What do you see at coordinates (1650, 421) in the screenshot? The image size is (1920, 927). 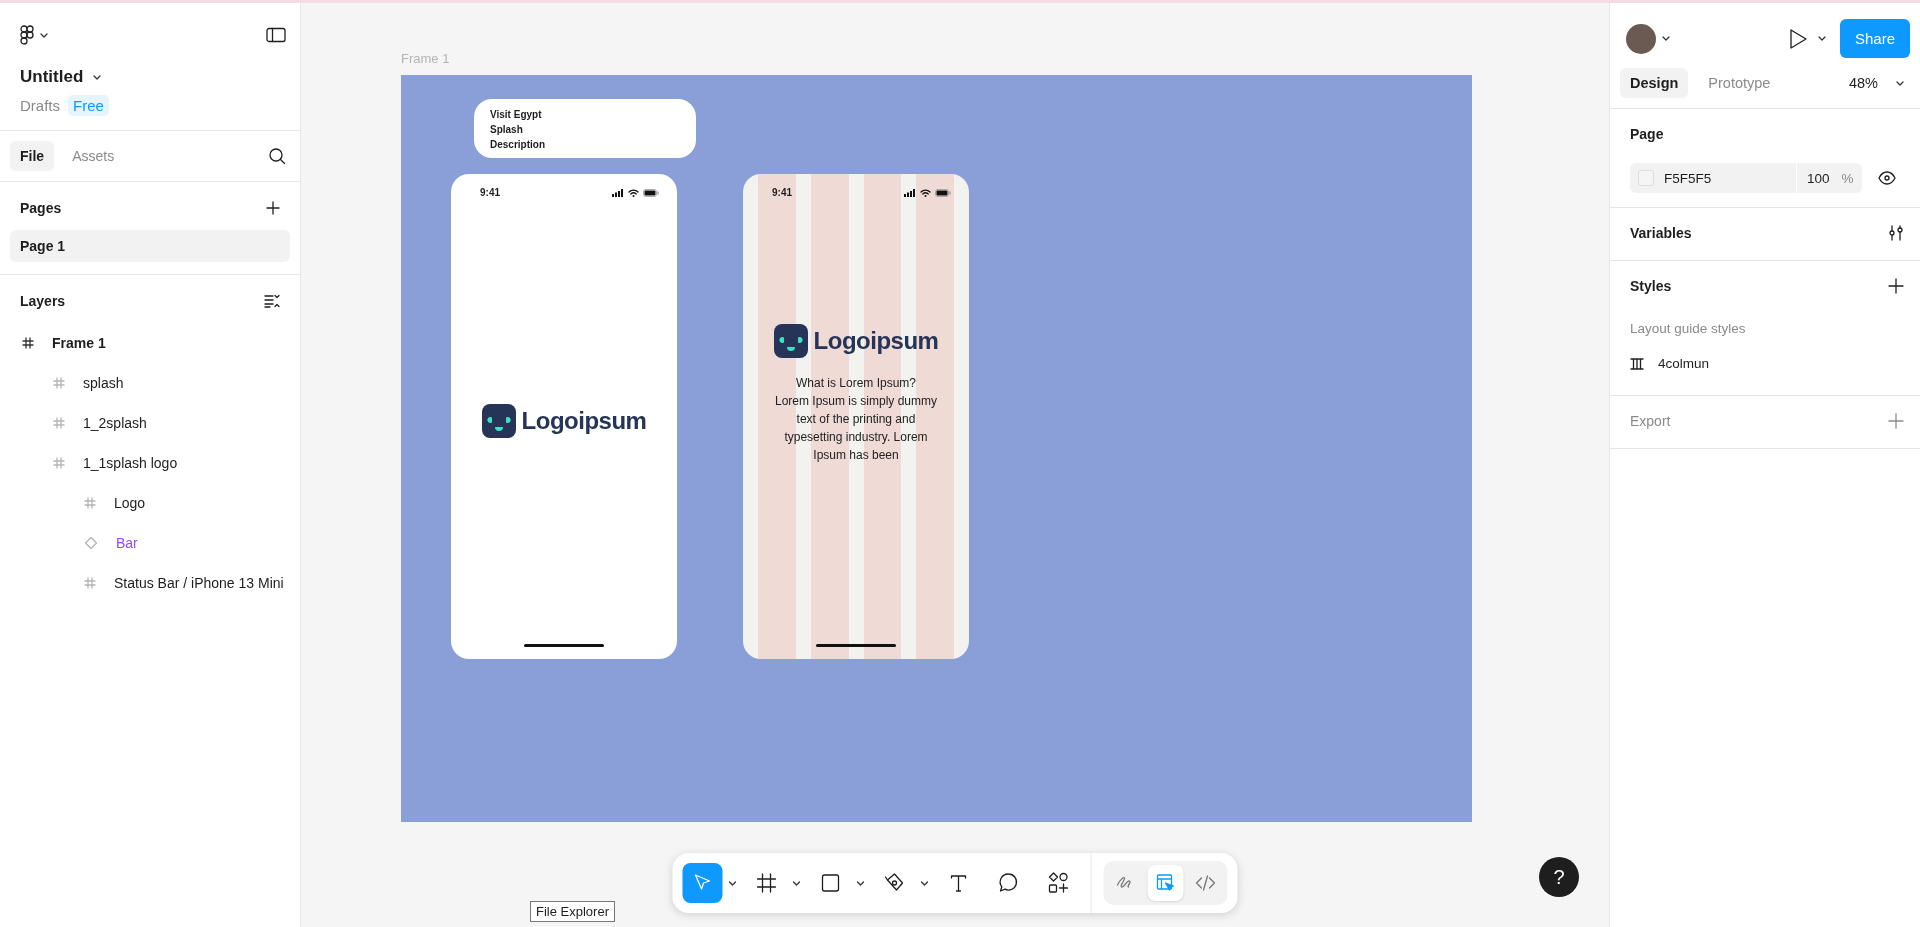 I see `section-title: Export` at bounding box center [1650, 421].